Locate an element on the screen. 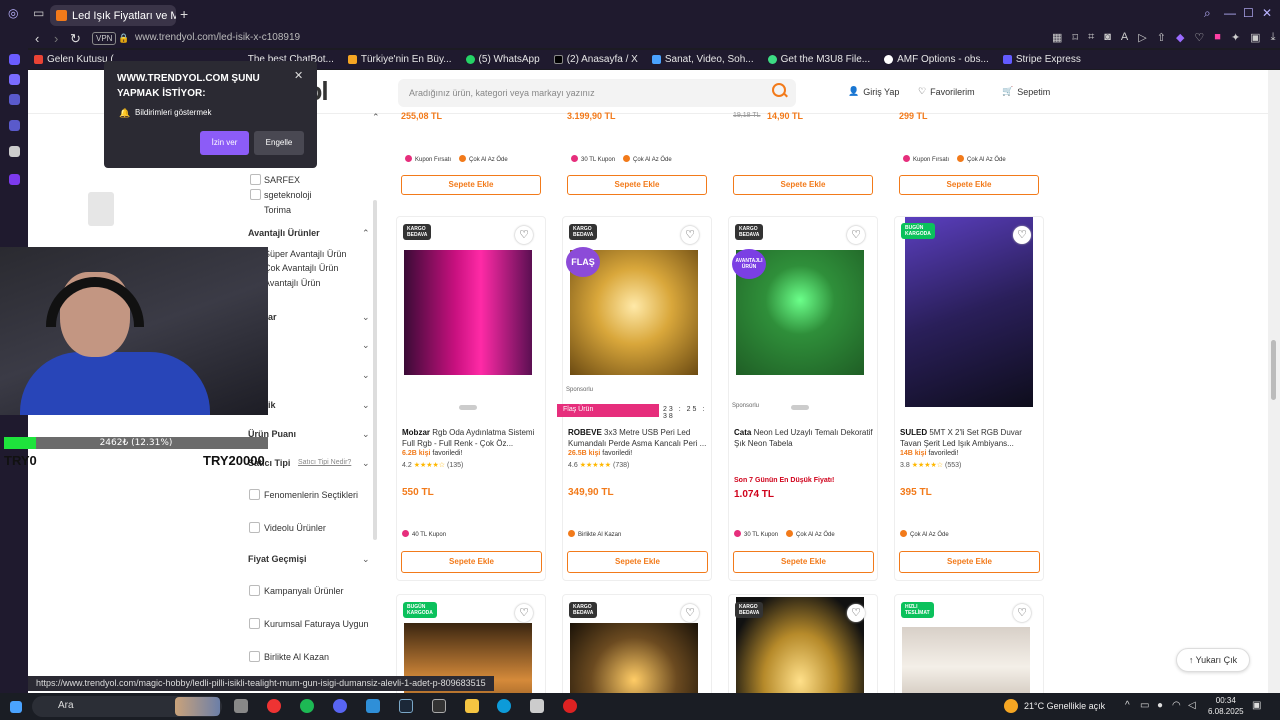  opera-gx-icon is located at coordinates (274, 706).